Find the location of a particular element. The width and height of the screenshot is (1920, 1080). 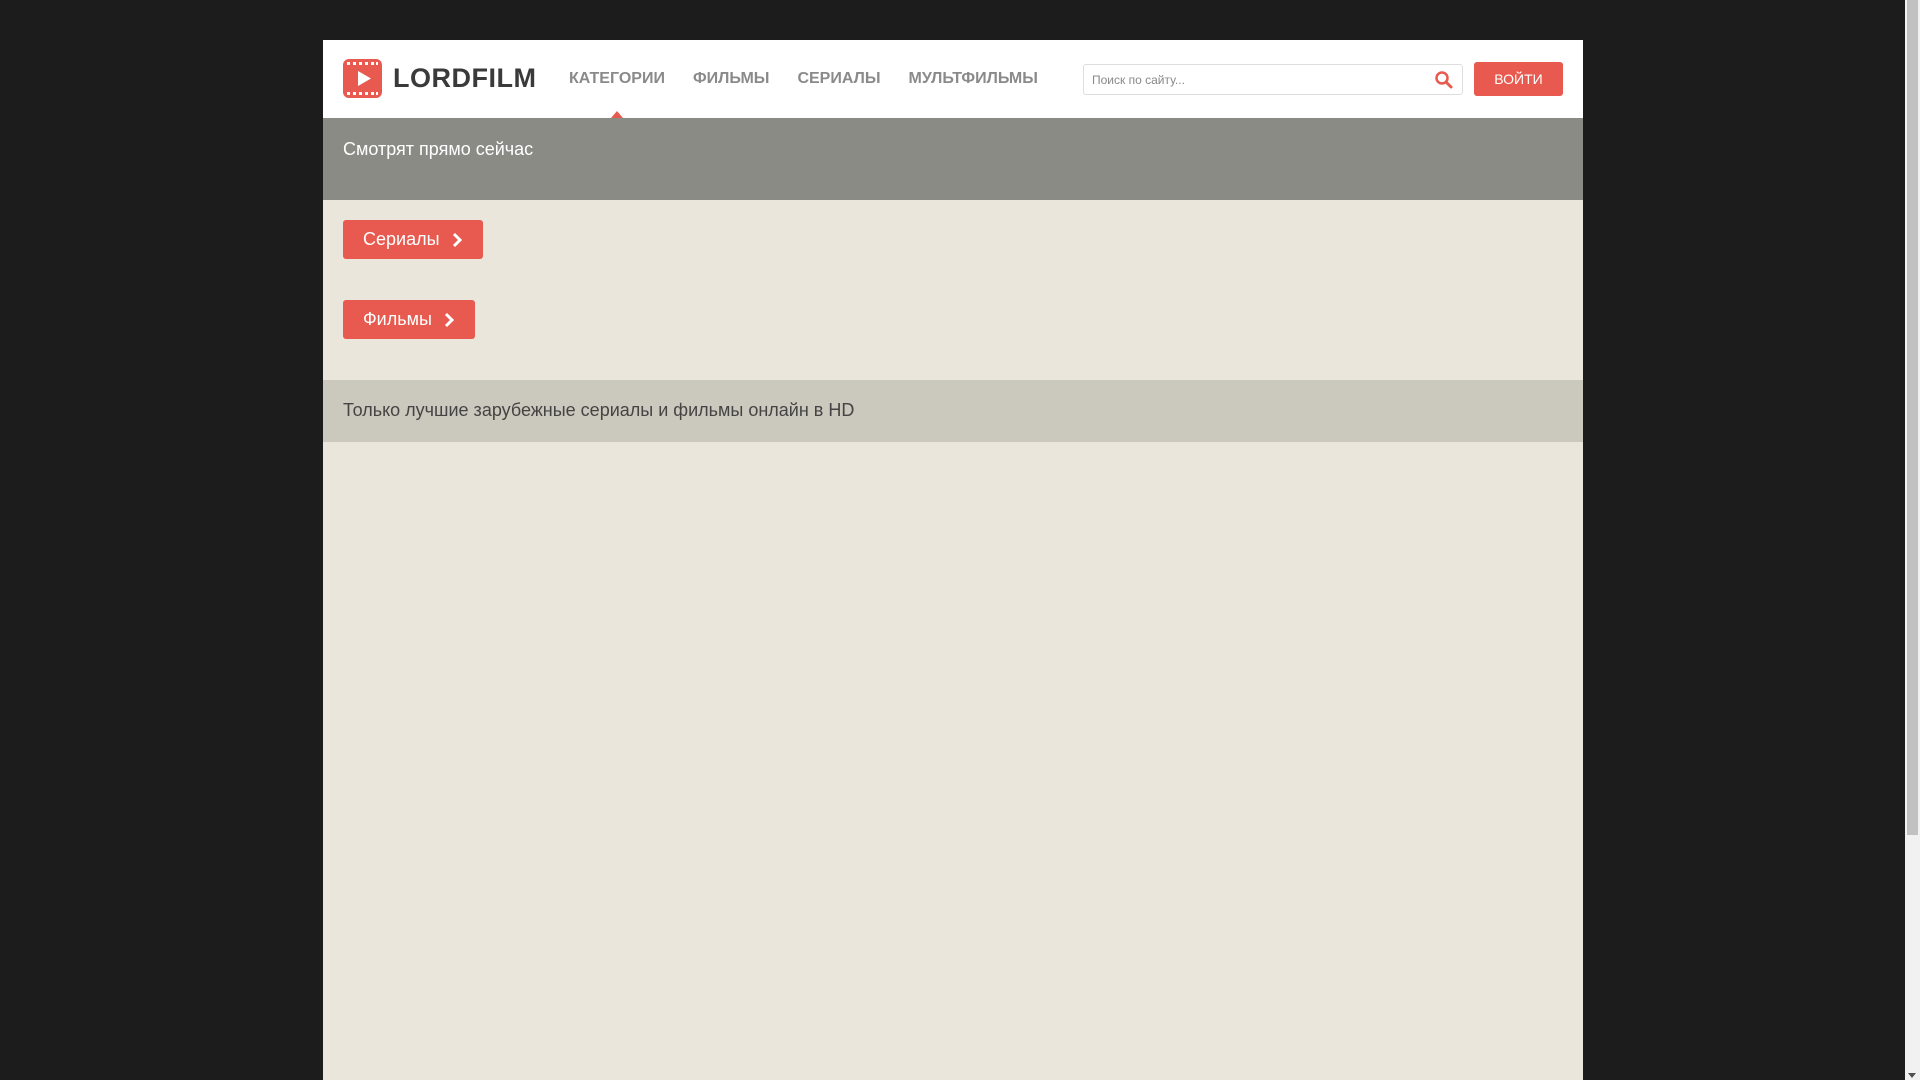

nav-item-label: КАТЕГОРИИ is located at coordinates (617, 78).